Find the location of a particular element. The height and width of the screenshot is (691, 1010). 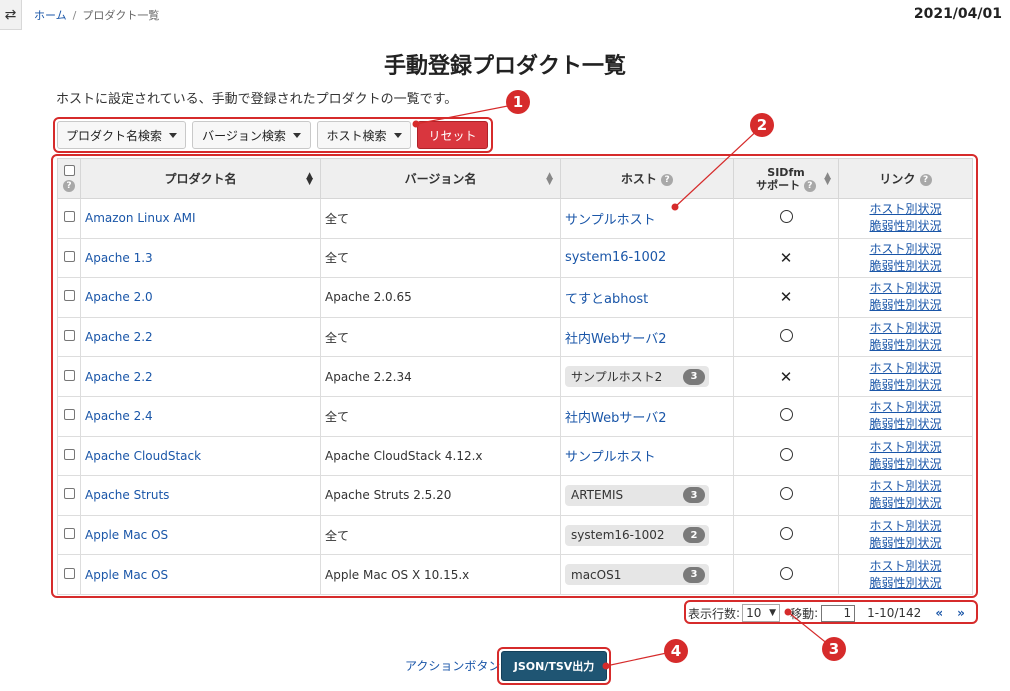

header-product-name: プロダクト名 ▲ ▼ is located at coordinates (200, 178).